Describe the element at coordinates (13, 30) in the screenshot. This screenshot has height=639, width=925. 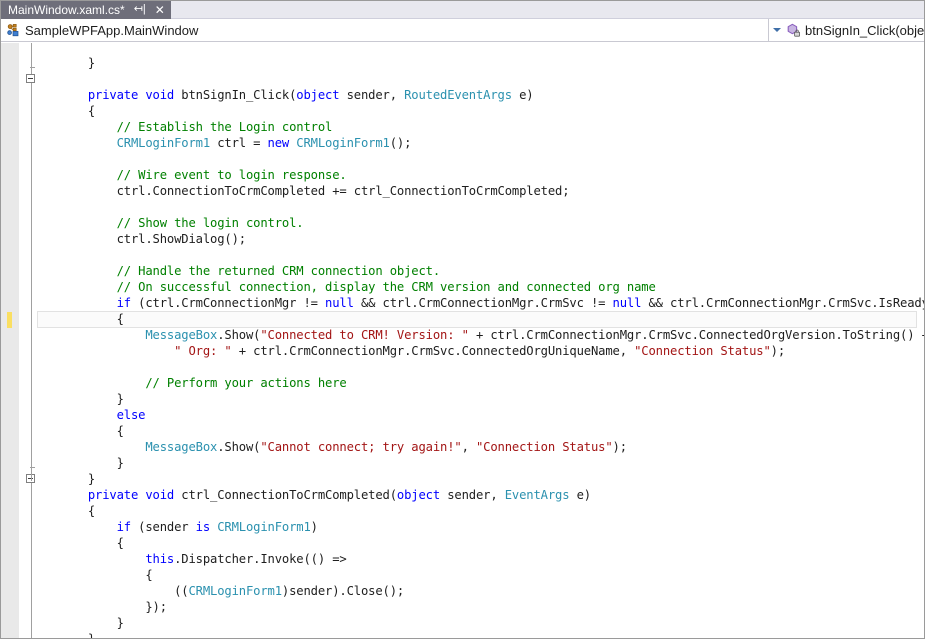
I see `class-icon` at that location.